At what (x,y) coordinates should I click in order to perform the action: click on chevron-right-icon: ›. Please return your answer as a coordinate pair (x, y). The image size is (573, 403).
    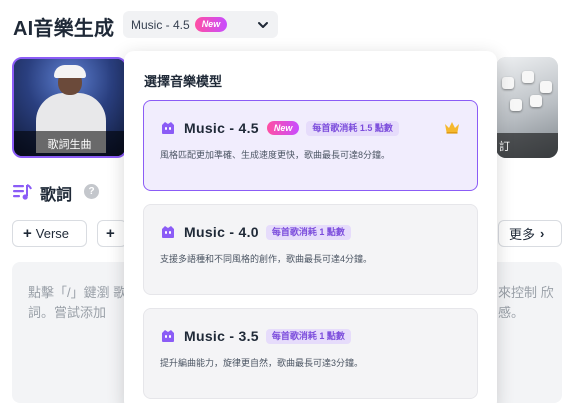
    Looking at the image, I should click on (542, 233).